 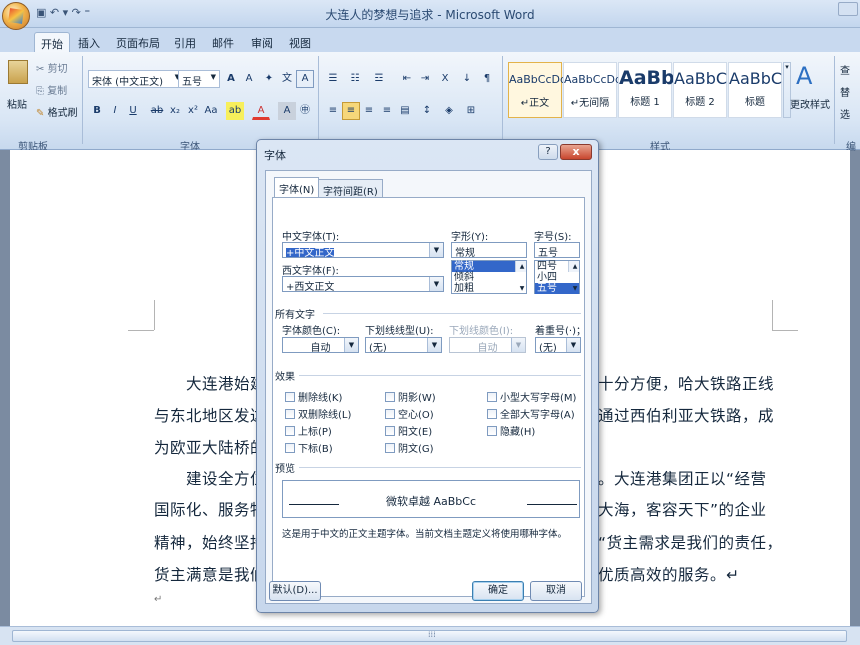 What do you see at coordinates (211, 111) in the screenshot?
I see `change-case-icon: Aa` at bounding box center [211, 111].